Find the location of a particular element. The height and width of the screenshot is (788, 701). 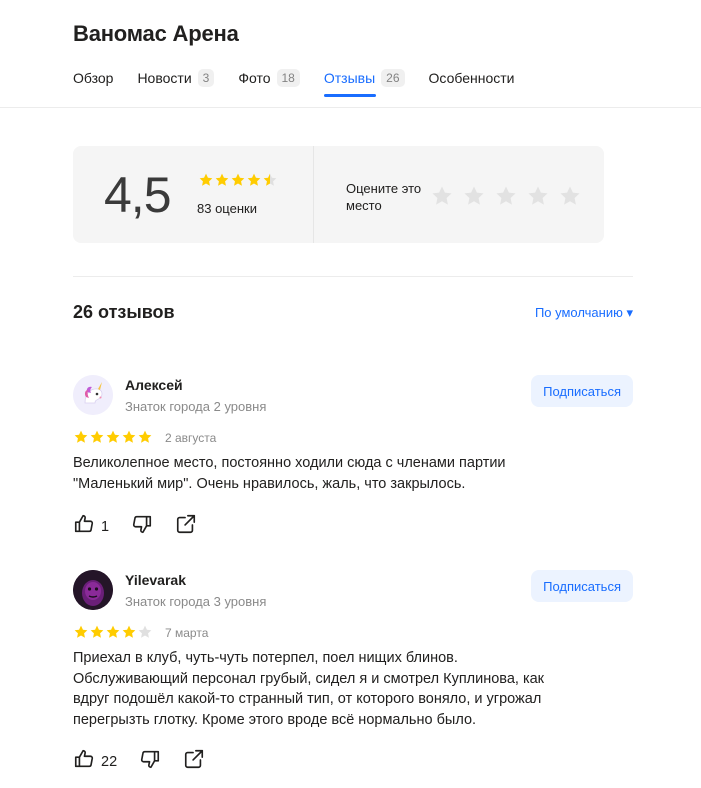

review-actions: 22 is located at coordinates (139, 761).